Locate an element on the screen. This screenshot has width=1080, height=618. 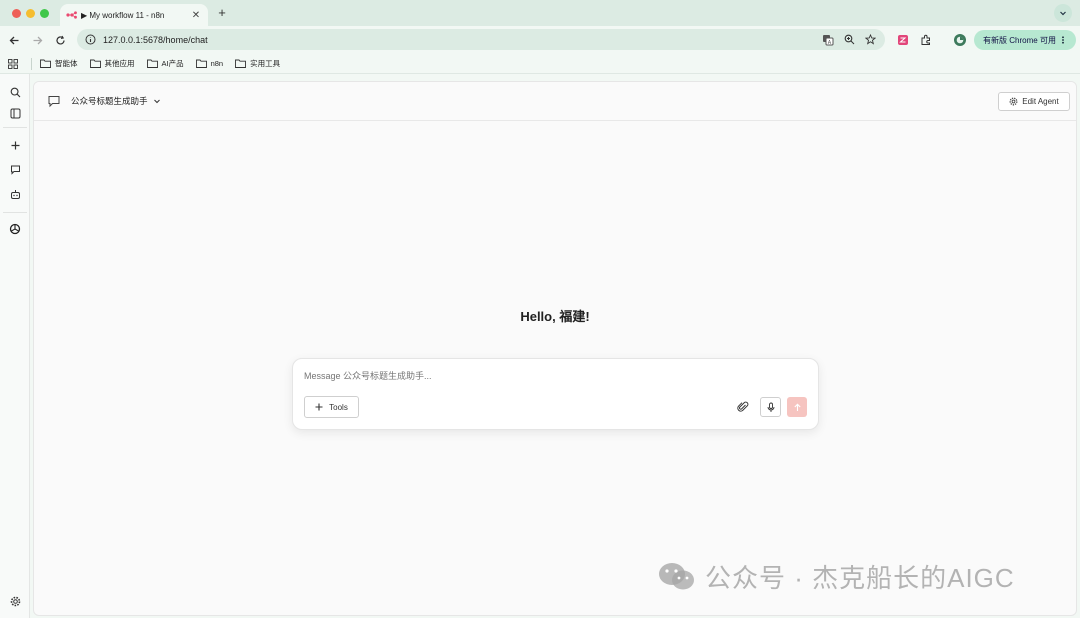
microphone-icon is located at coordinates (770, 407).